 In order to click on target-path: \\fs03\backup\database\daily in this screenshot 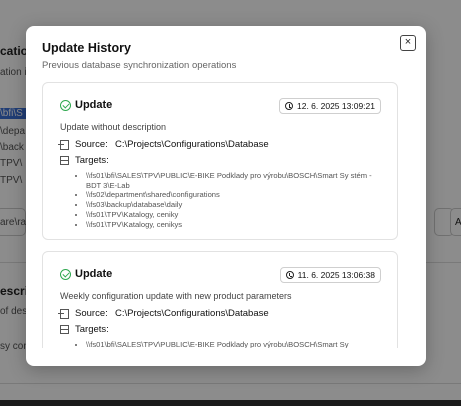, I will do `click(233, 205)`.